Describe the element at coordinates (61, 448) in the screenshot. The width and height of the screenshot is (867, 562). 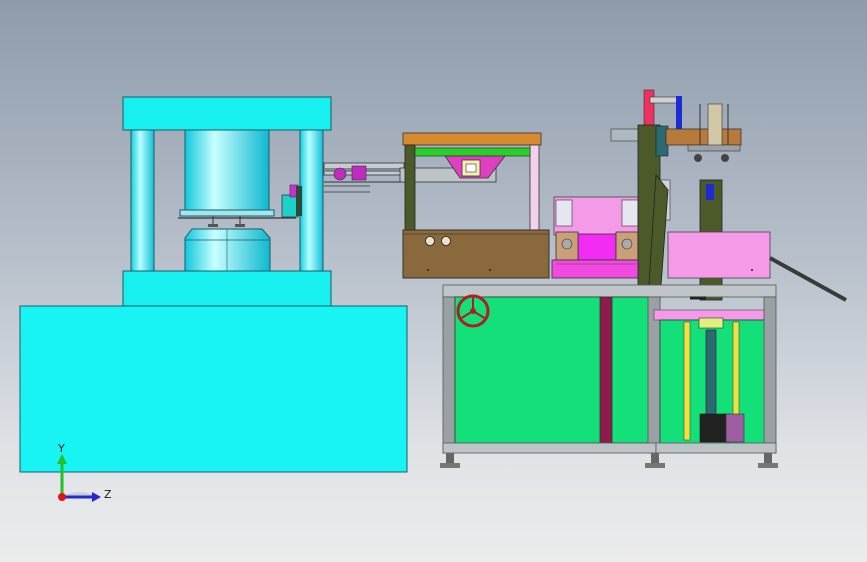
I see `y-axis-label: Y` at that location.